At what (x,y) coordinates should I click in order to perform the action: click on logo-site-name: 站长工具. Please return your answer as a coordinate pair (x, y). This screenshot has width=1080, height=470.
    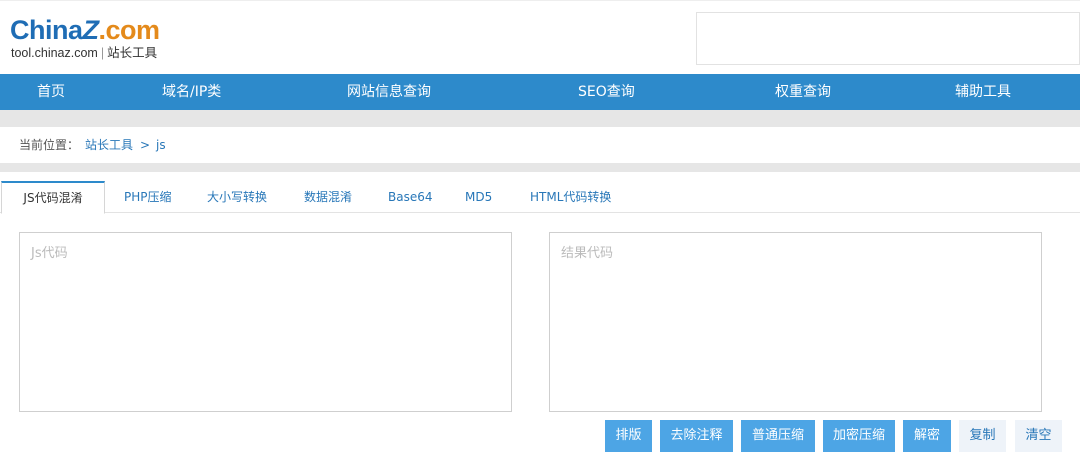
    Looking at the image, I should click on (132, 53).